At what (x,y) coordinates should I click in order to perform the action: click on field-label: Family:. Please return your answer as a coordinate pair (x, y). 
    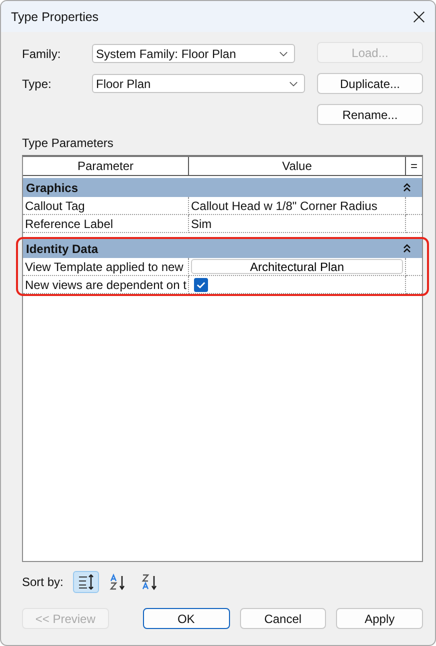
    Looking at the image, I should click on (42, 53).